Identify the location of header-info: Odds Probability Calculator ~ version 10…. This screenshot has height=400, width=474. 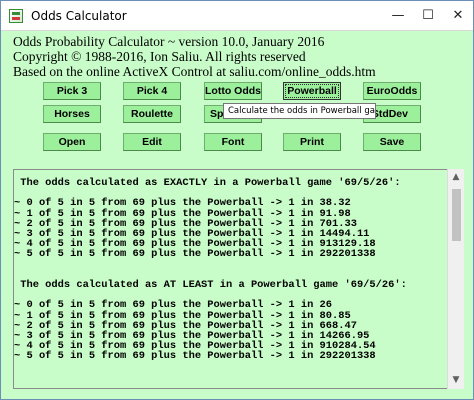
(238, 56).